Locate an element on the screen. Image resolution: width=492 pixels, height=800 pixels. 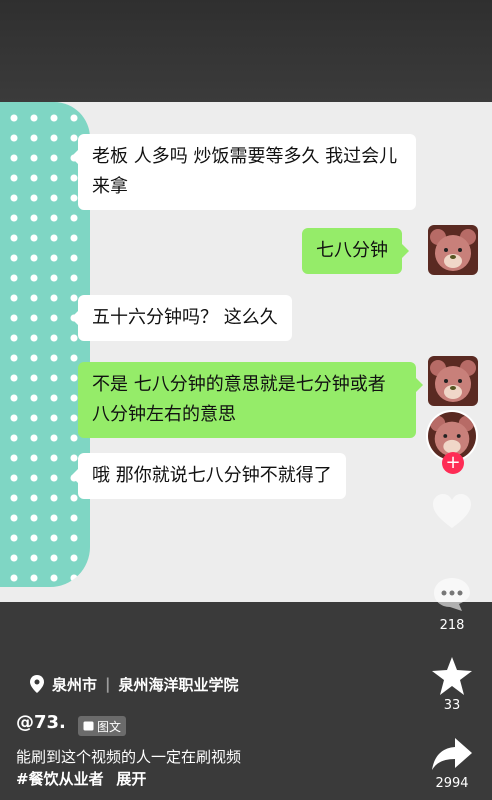
chat-bubble-incoming: 老板 人多吗 炒饭需要等多久 我过会儿来拿 is located at coordinates (243, 172).